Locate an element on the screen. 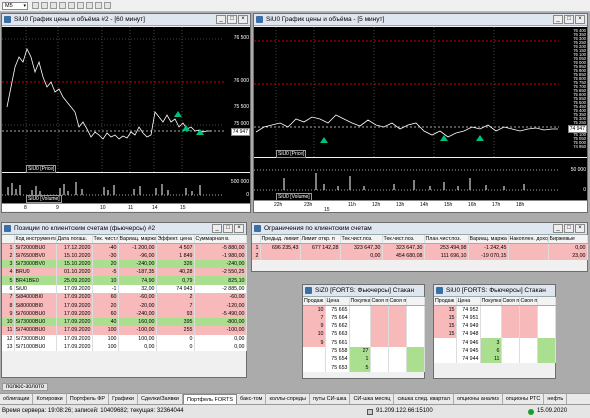  table-row: 10 Si73000BU0 17.09.2020 40 160,00 395 -800,00 is located at coordinates (124, 322).